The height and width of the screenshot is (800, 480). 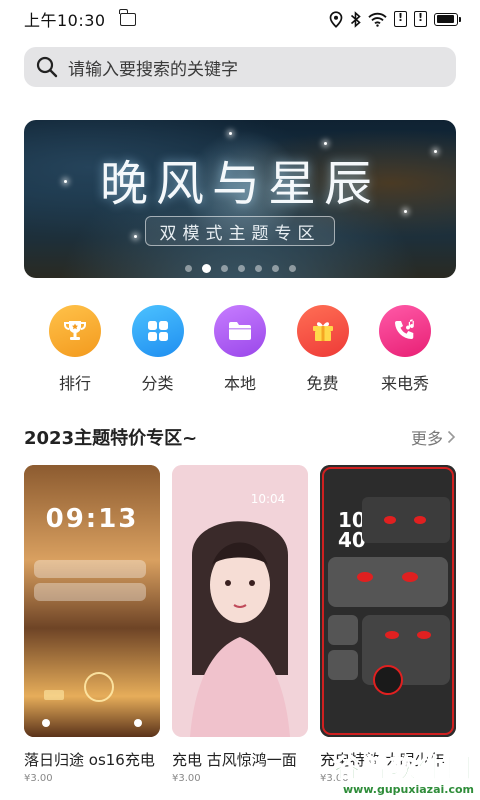 What do you see at coordinates (74, 383) in the screenshot?
I see `category-label: 排行` at bounding box center [74, 383].